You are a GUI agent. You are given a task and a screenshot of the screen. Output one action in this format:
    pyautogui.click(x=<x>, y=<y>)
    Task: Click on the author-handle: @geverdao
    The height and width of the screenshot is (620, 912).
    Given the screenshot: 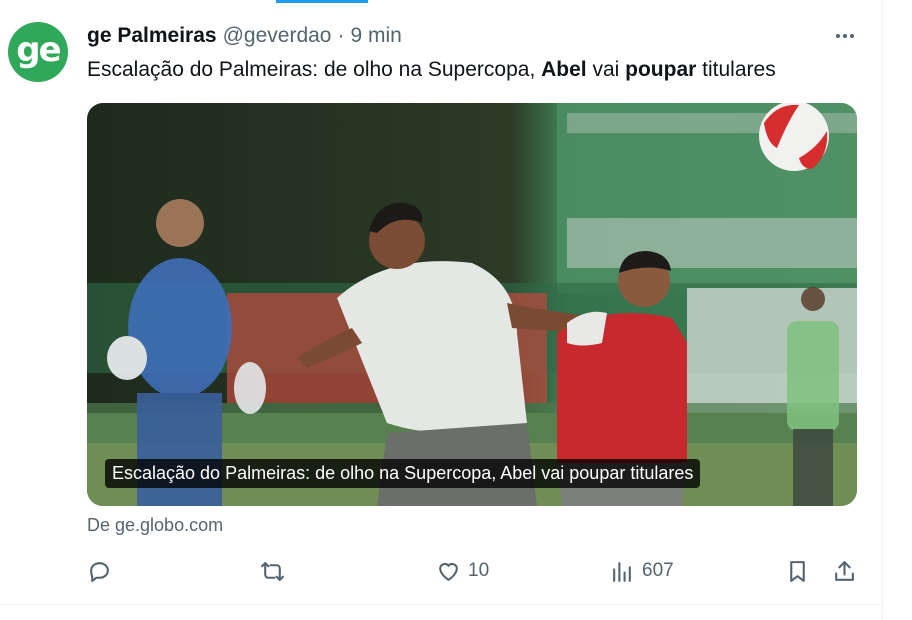 What is the action you would take?
    pyautogui.click(x=277, y=36)
    